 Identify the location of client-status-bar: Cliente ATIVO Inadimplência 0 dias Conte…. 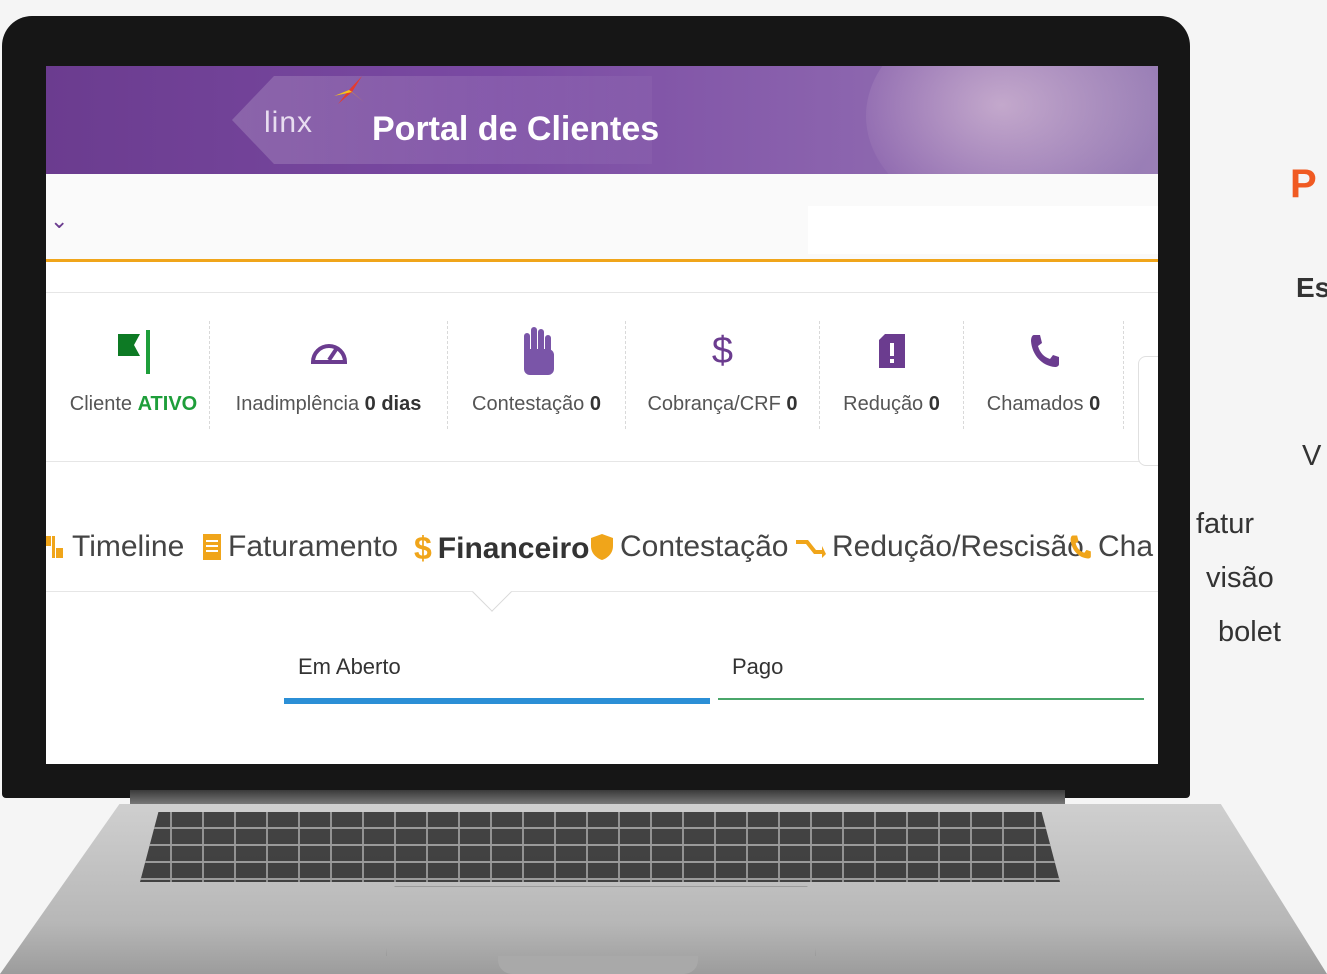
(602, 377).